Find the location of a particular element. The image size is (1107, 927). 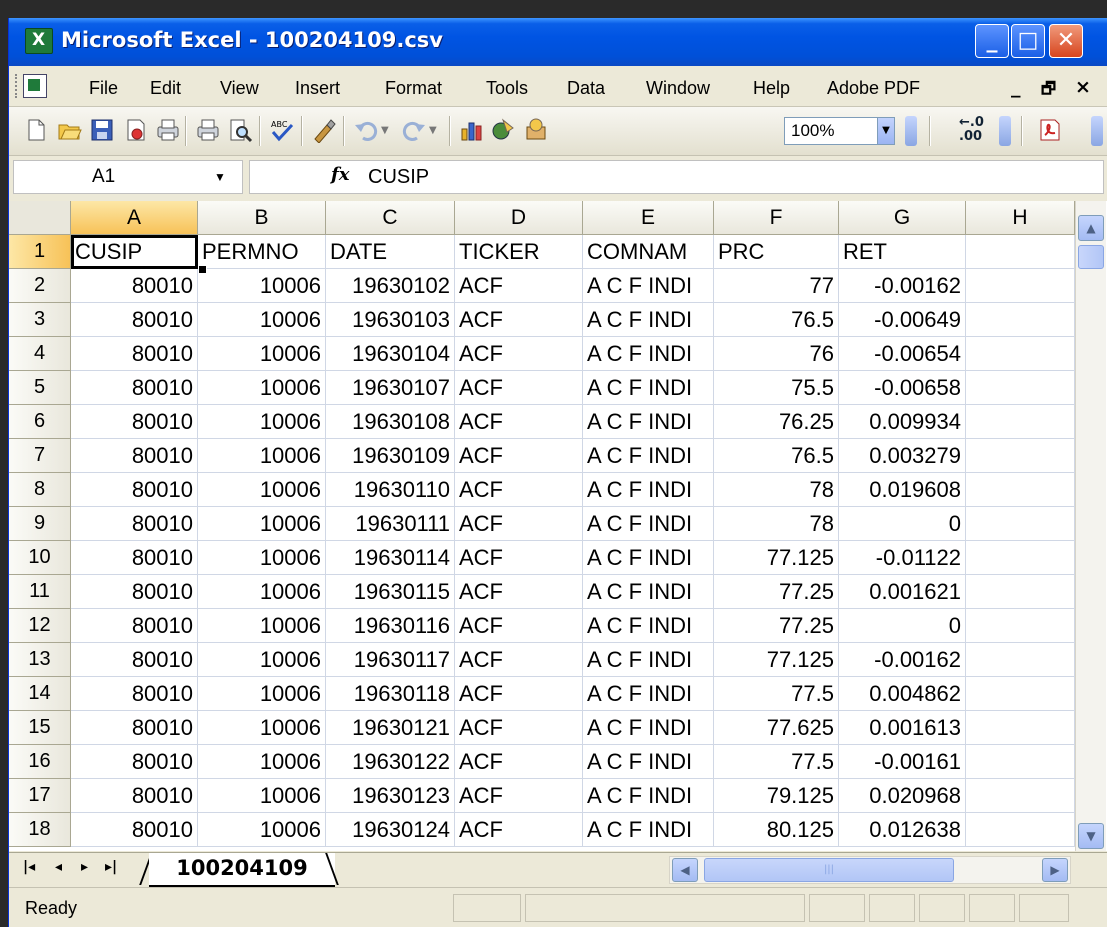

cell-g17: 0.020968 is located at coordinates (902, 796).